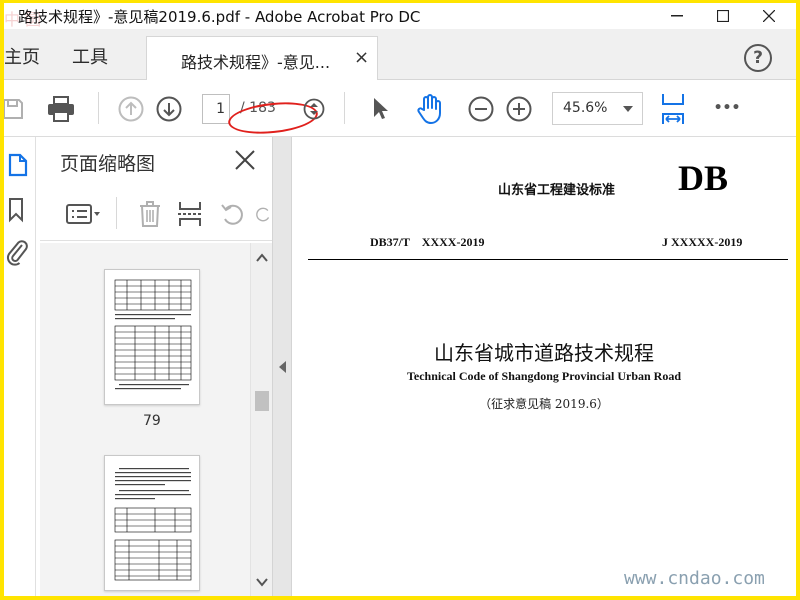 The width and height of the screenshot is (800, 600). I want to click on tab-document: 路技术规程》-意见... ×, so click(262, 58).